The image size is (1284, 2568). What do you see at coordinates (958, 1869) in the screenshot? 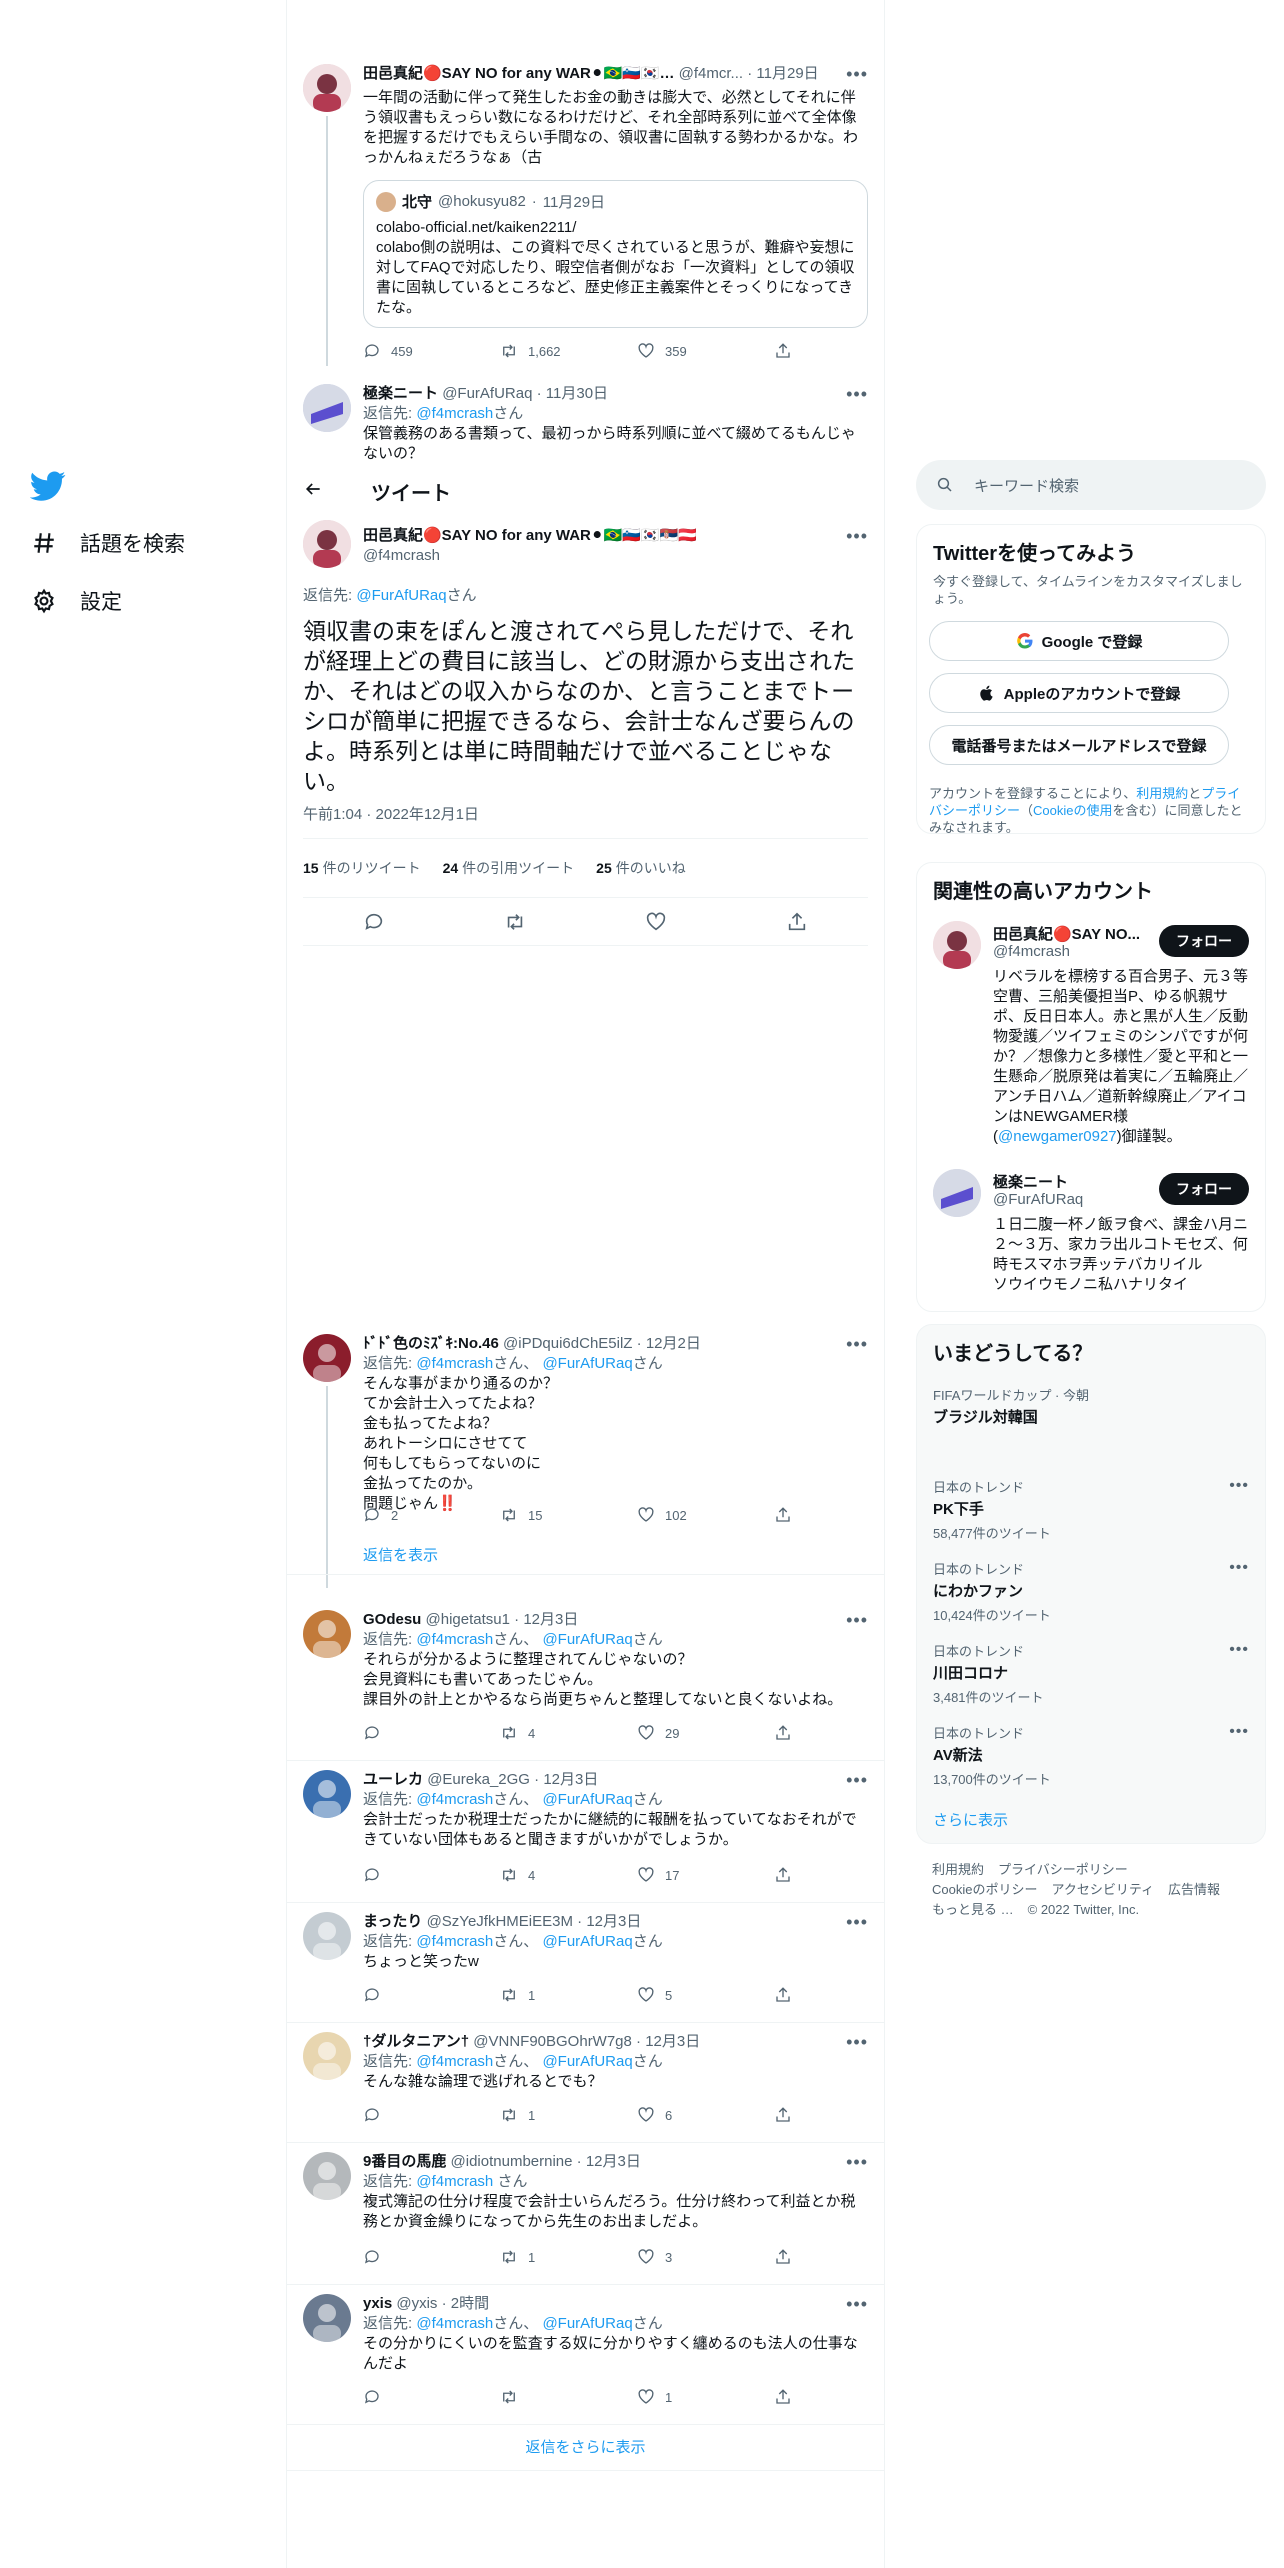
I see `footer-link: 利用規約` at bounding box center [958, 1869].